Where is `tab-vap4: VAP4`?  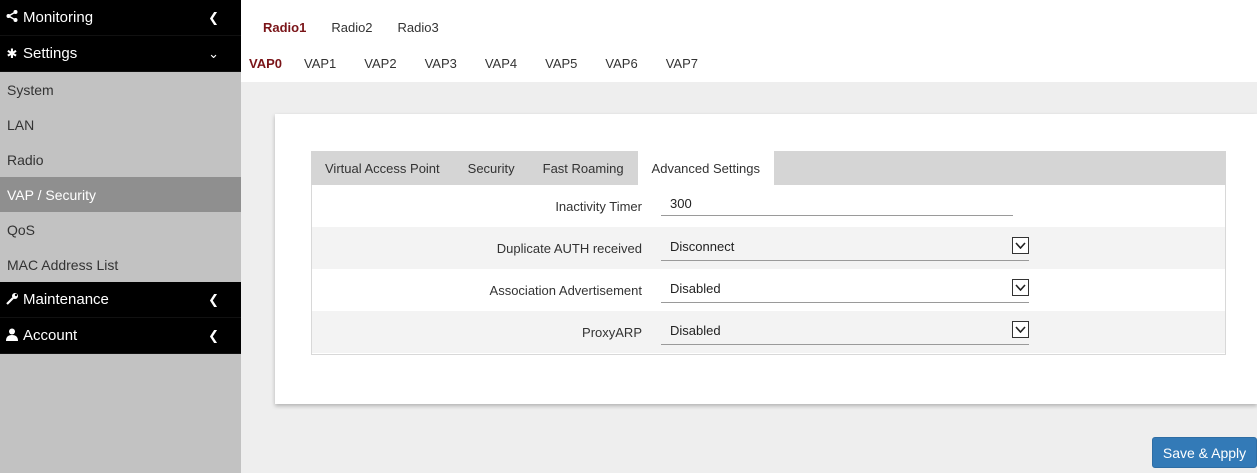 tab-vap4: VAP4 is located at coordinates (501, 63).